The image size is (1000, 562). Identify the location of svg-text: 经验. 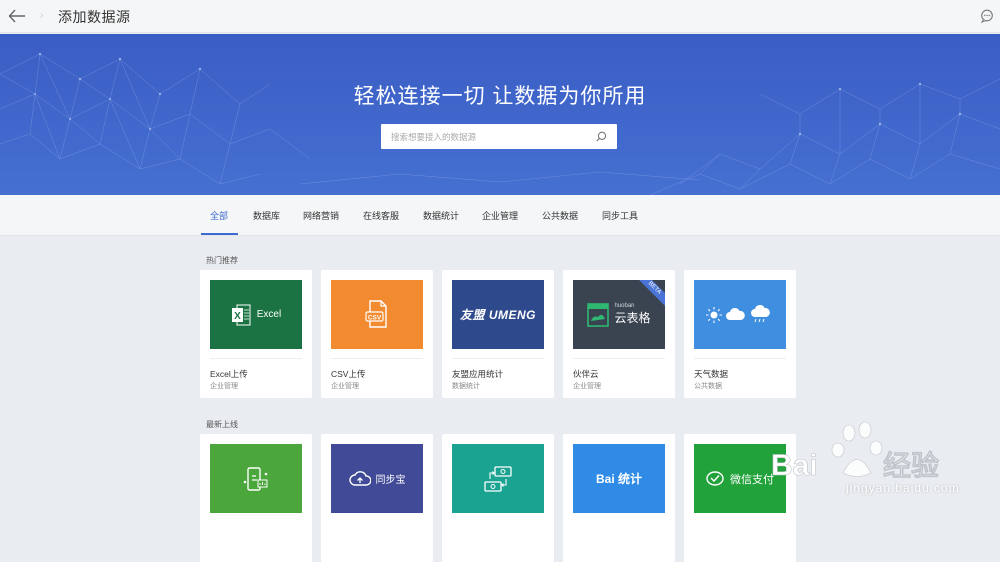
(911, 465).